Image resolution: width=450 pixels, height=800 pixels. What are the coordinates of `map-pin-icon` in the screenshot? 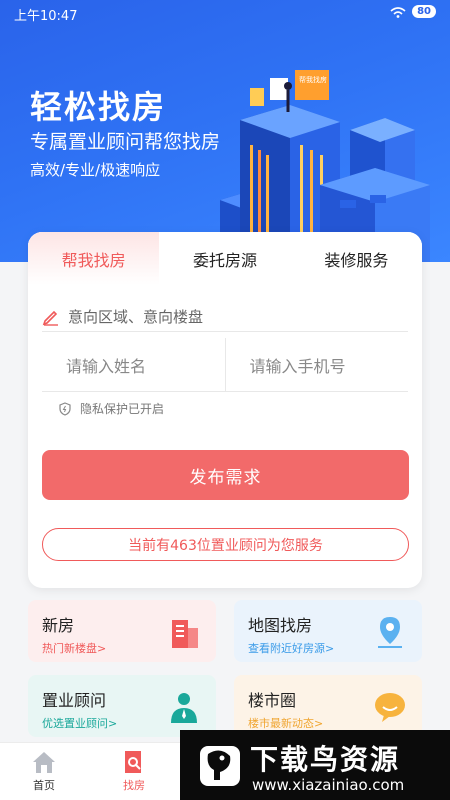 It's located at (390, 632).